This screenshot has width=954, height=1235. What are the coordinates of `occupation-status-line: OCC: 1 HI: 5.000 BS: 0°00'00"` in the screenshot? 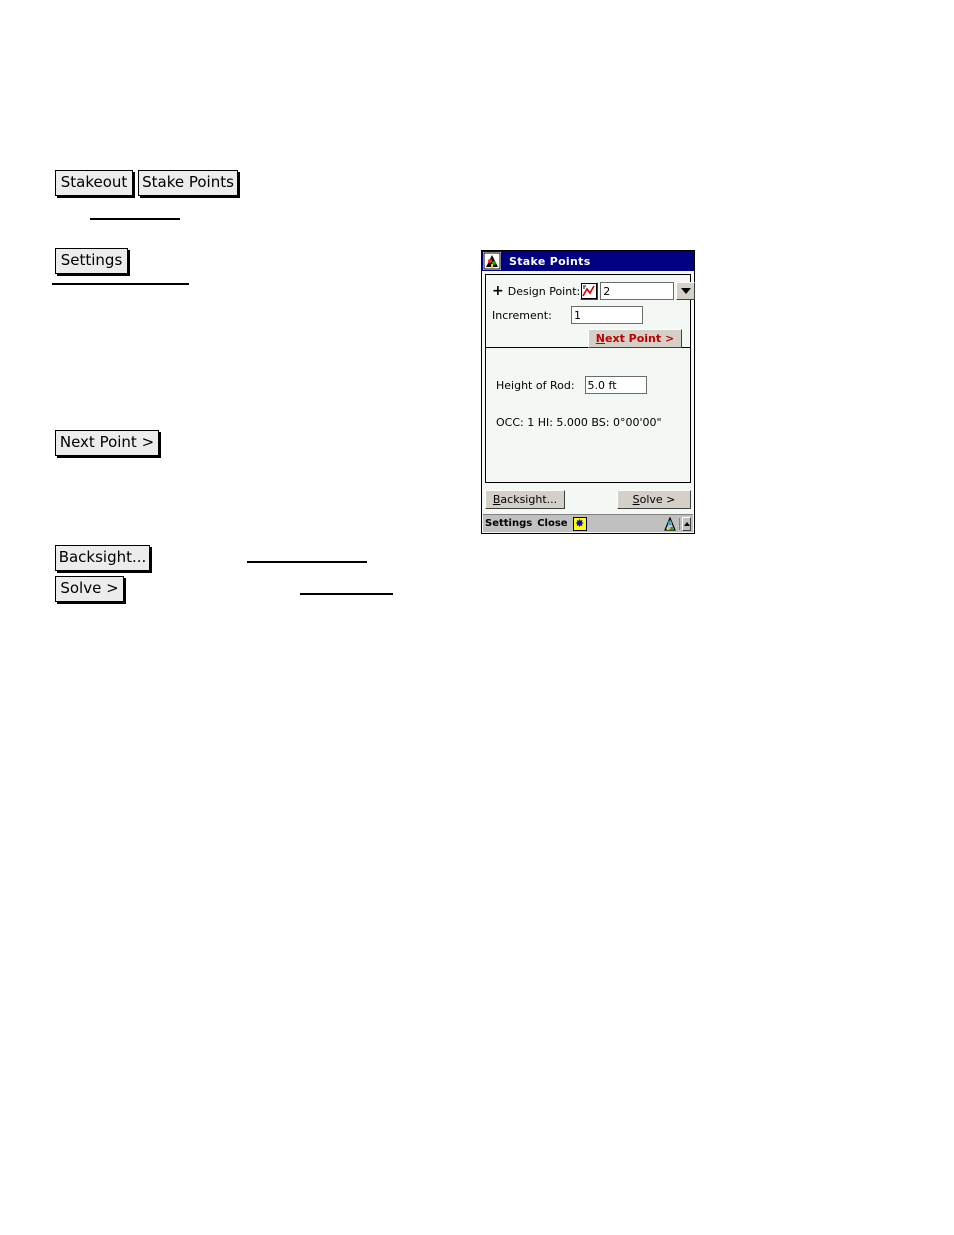 It's located at (579, 422).